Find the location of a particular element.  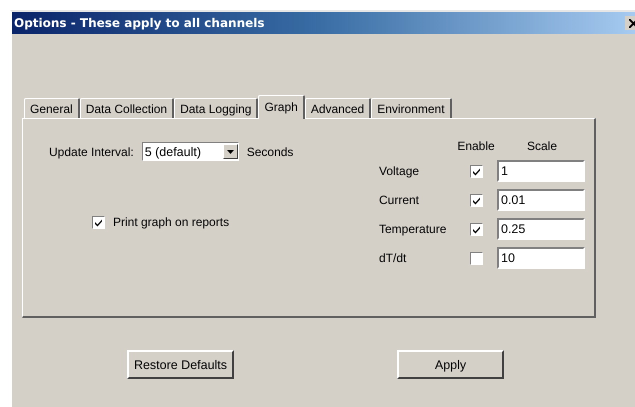

scale-field: 0.25 is located at coordinates (541, 229).